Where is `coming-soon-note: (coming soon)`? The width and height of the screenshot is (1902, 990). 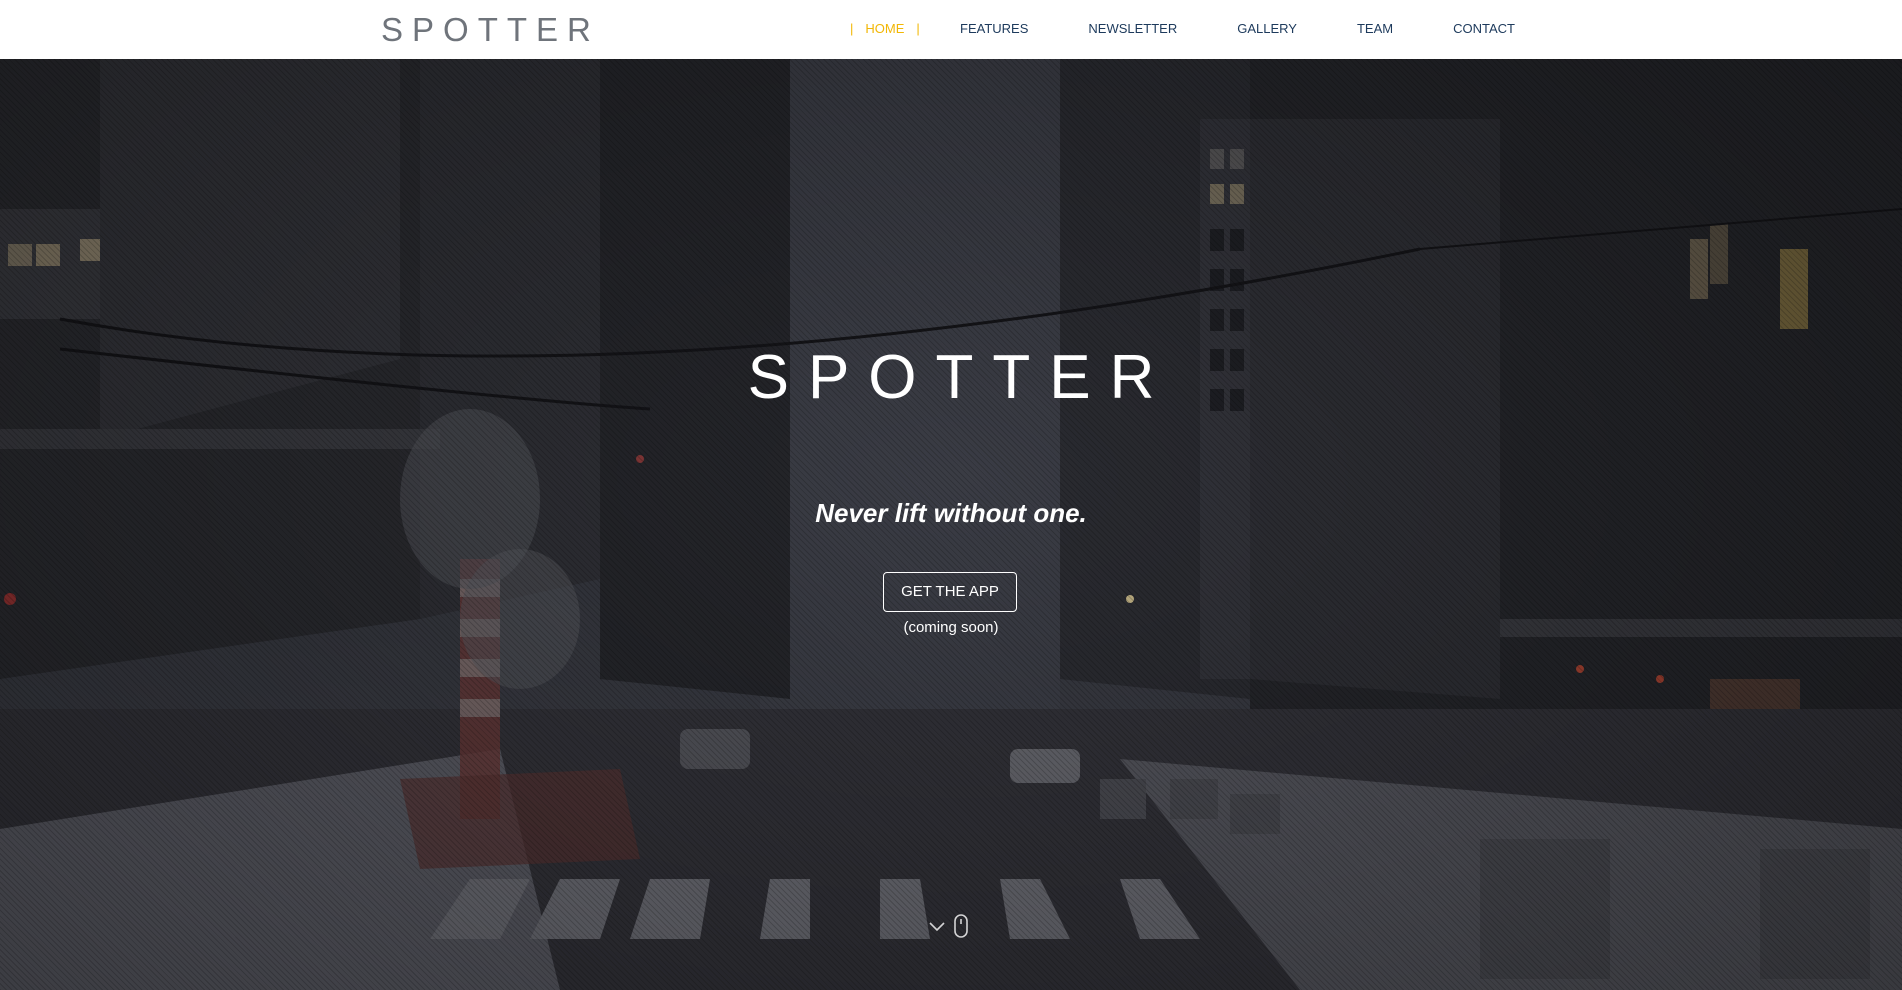 coming-soon-note: (coming soon) is located at coordinates (951, 627).